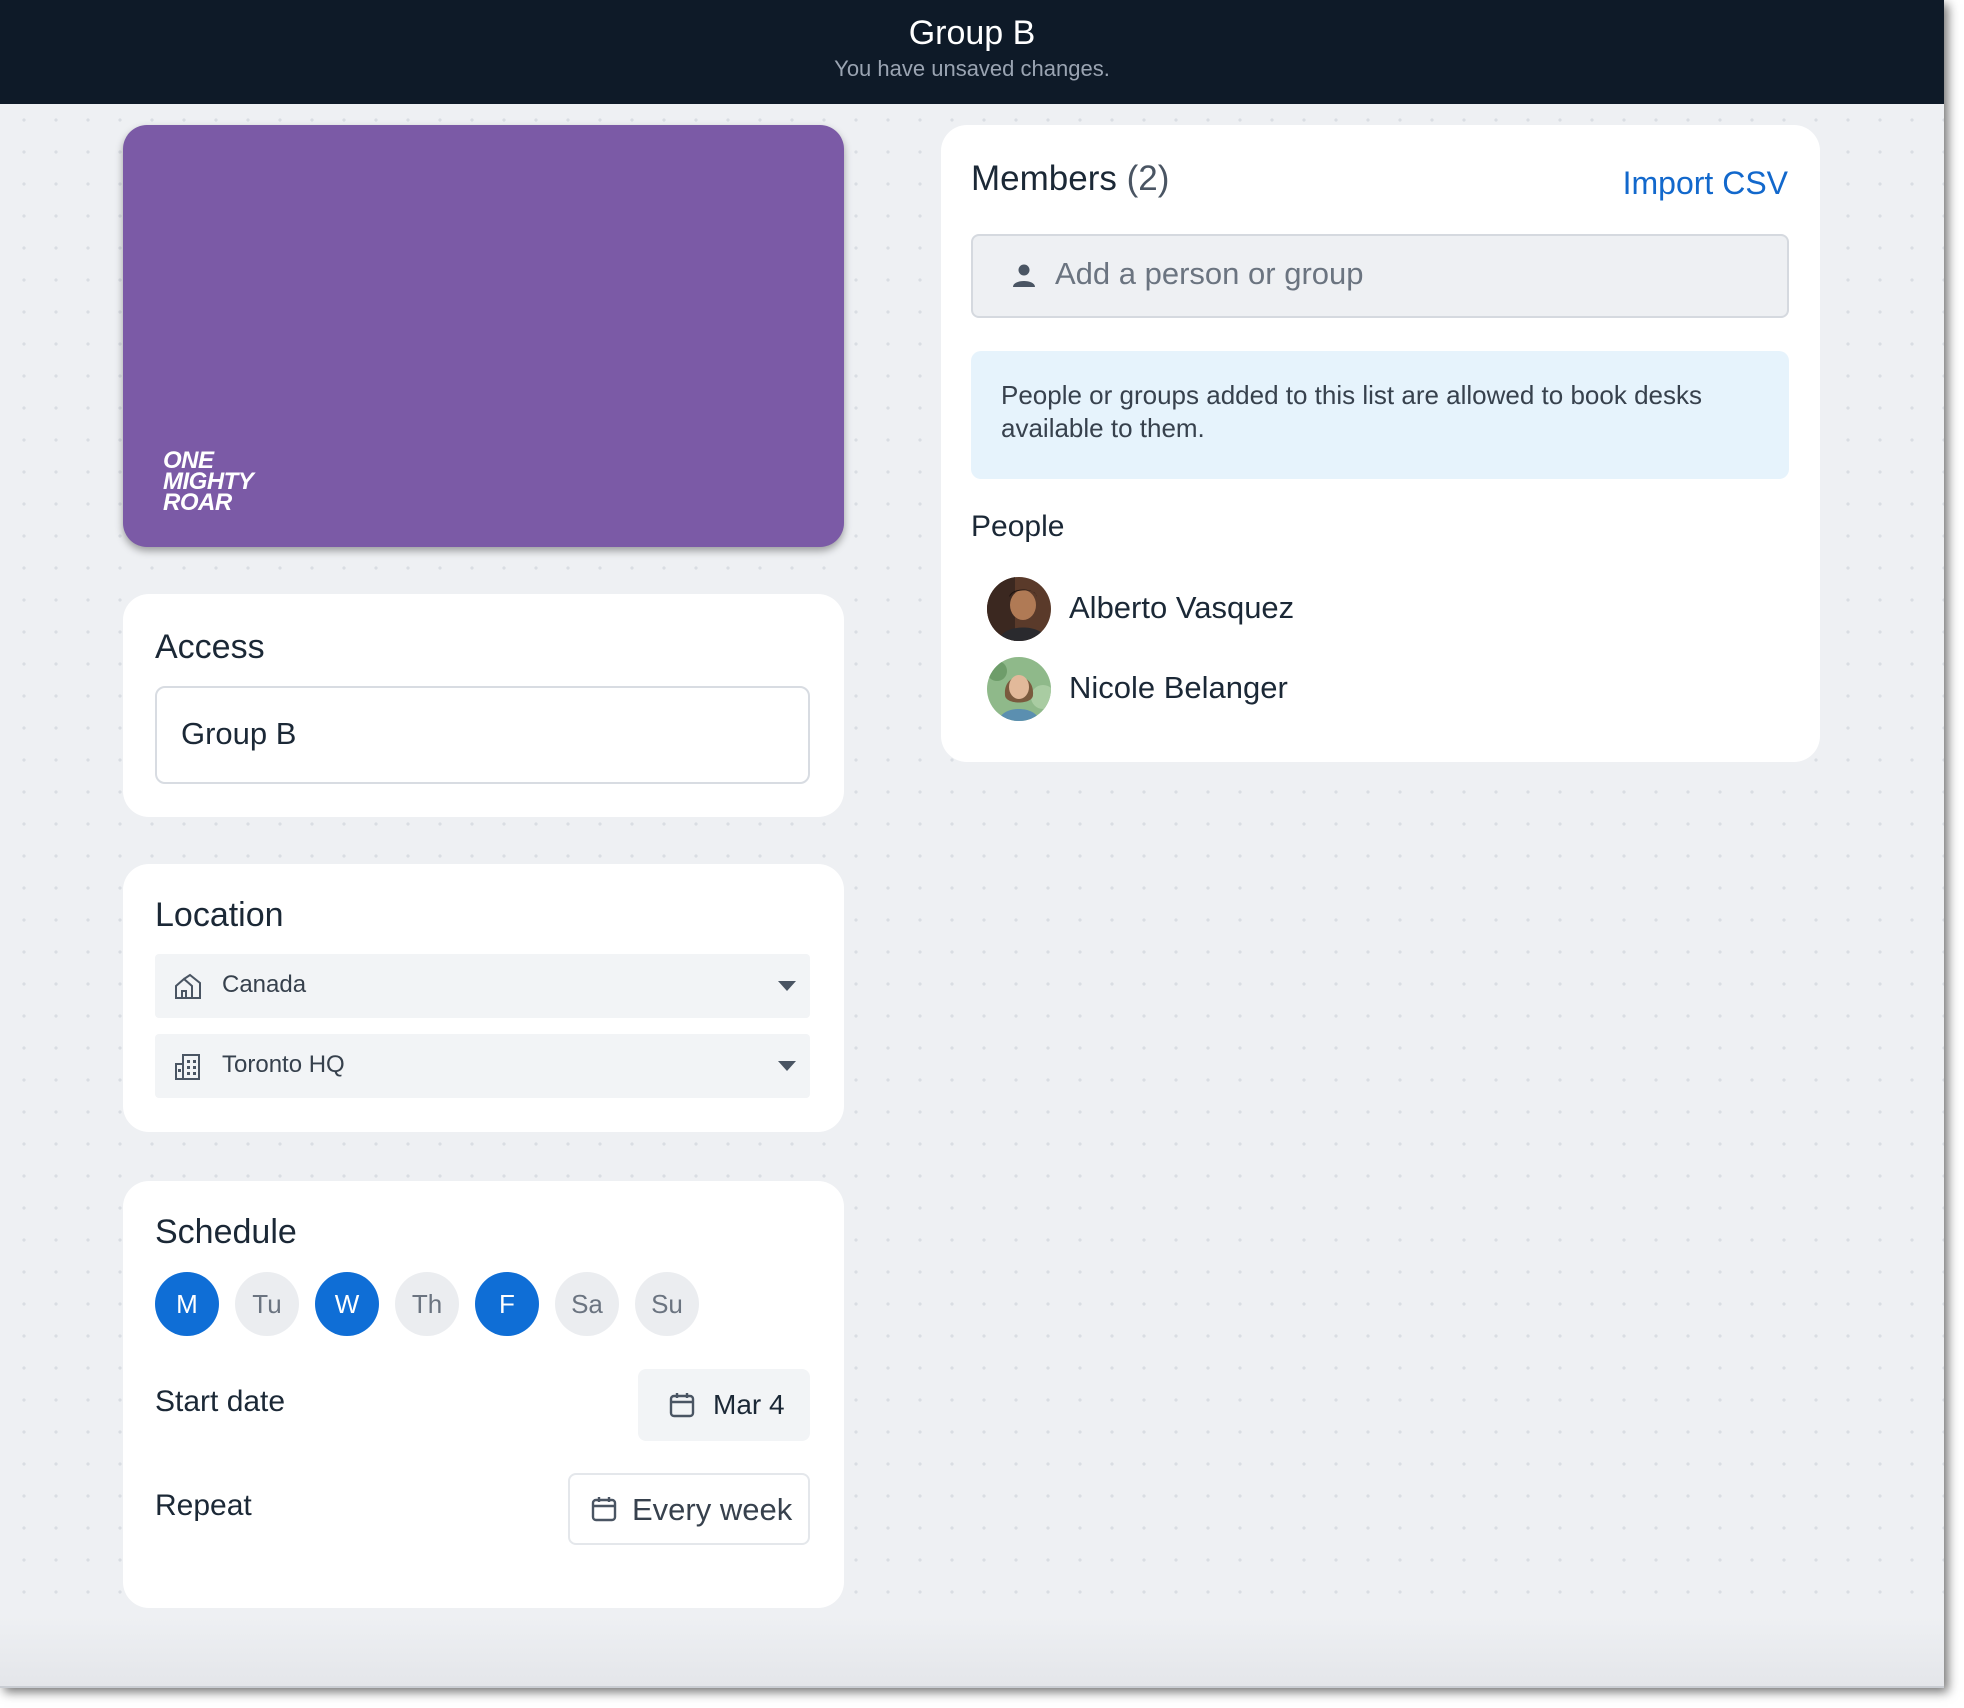 The image size is (1964, 1708). I want to click on location-card: Location Canada Toronto HQ, so click(483, 998).